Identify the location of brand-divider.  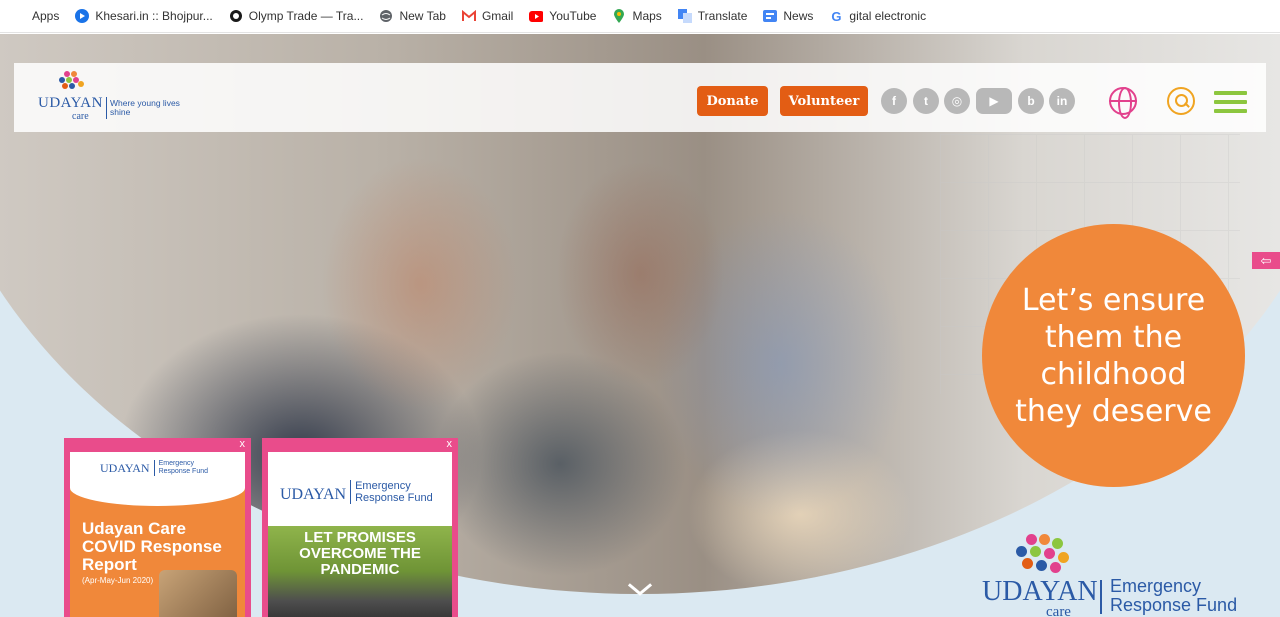
(1101, 597).